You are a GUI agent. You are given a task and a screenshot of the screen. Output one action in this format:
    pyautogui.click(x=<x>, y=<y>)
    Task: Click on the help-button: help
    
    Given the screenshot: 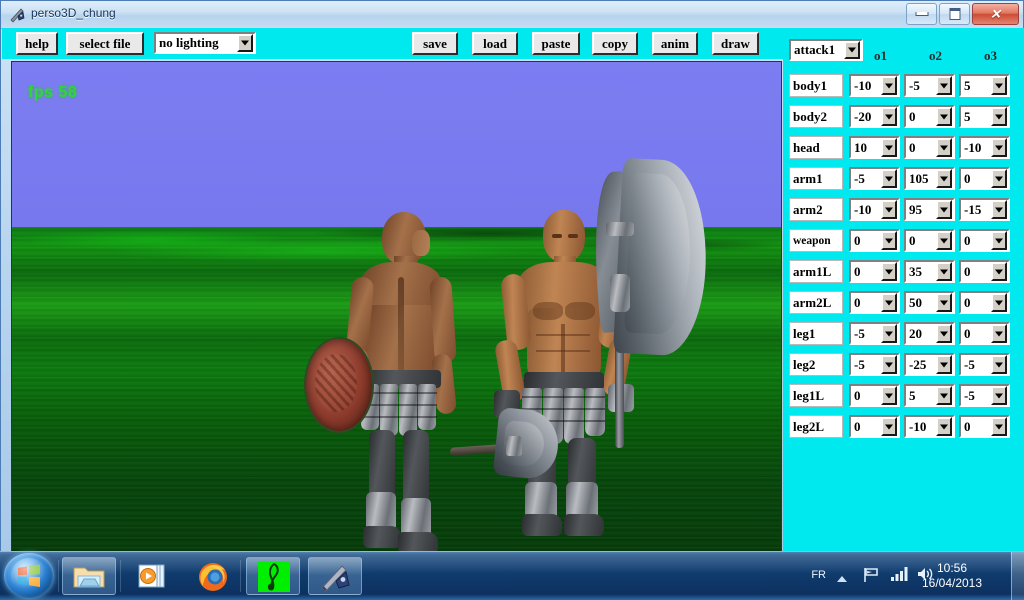 What is the action you would take?
    pyautogui.click(x=37, y=43)
    